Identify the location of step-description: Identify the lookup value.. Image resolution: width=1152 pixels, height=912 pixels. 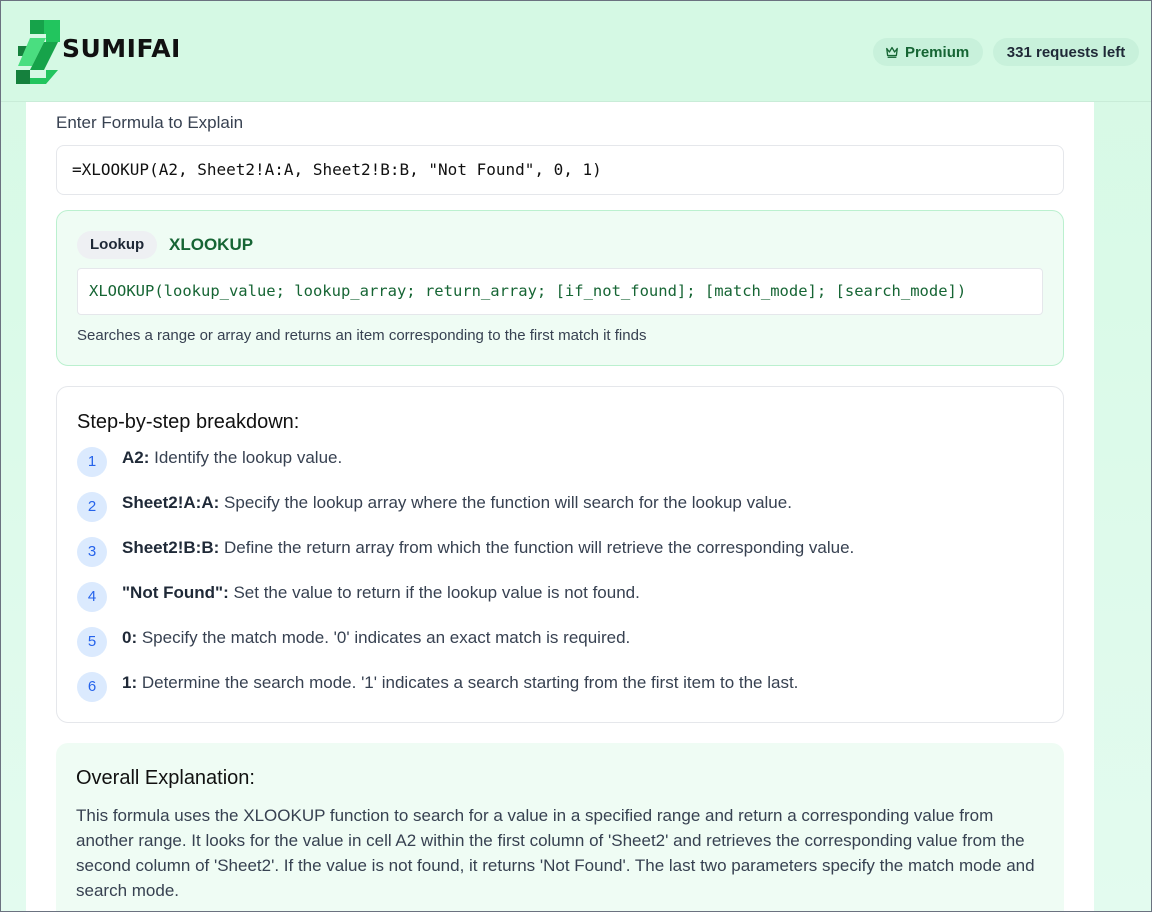
(246, 457).